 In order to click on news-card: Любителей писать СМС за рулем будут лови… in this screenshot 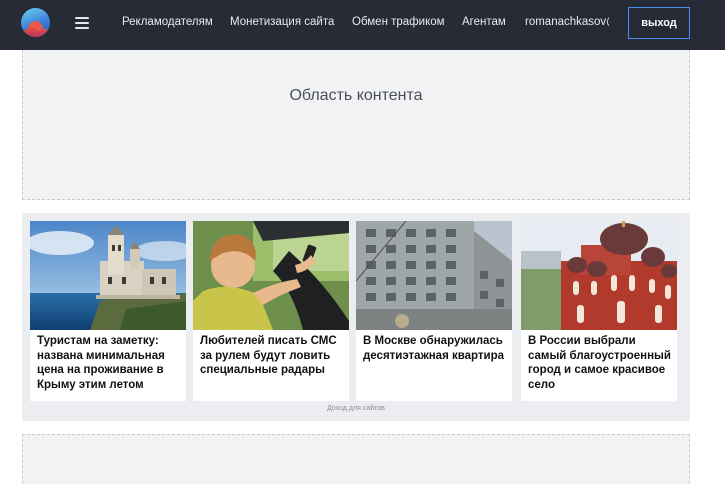, I will do `click(271, 311)`.